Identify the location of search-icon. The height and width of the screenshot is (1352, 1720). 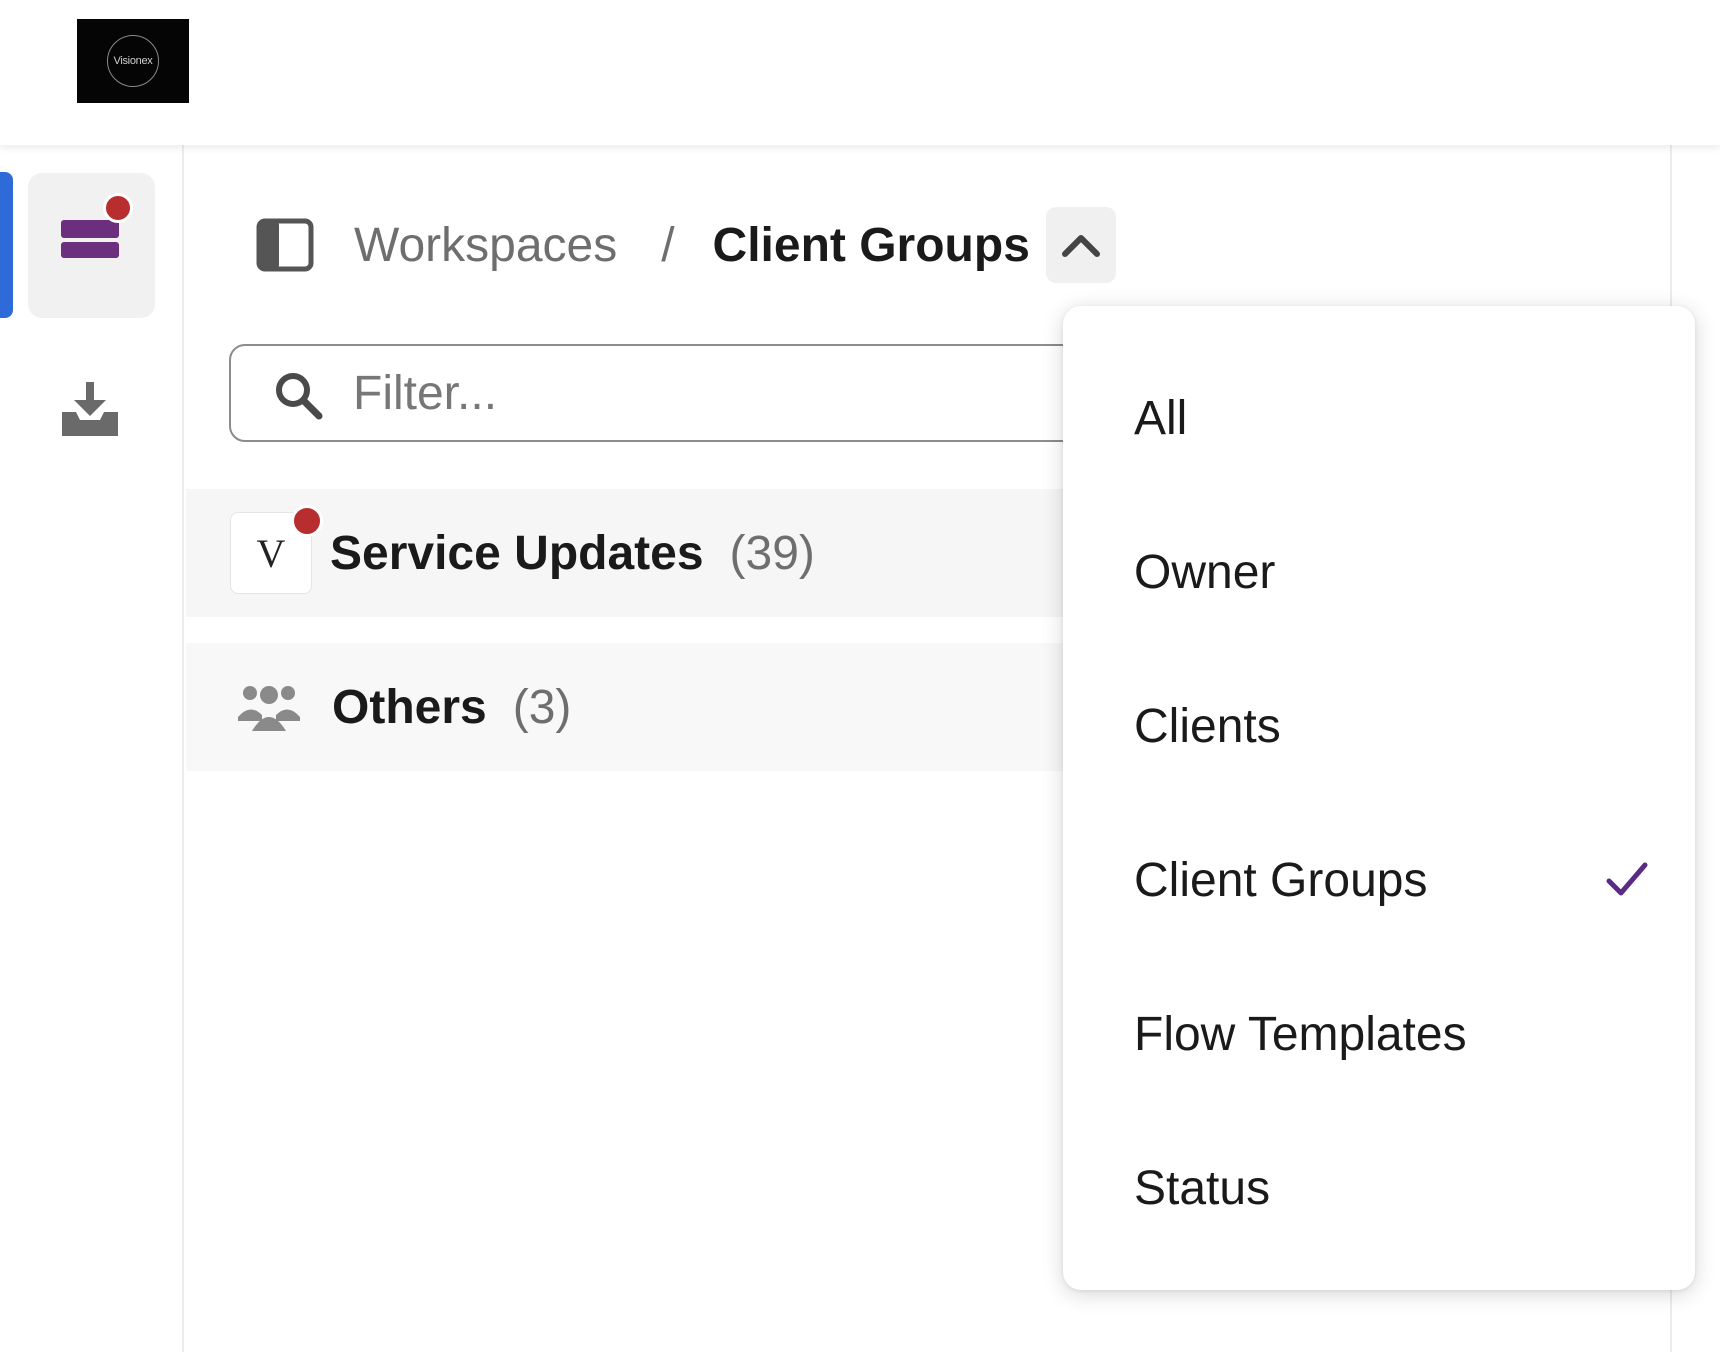
(299, 396).